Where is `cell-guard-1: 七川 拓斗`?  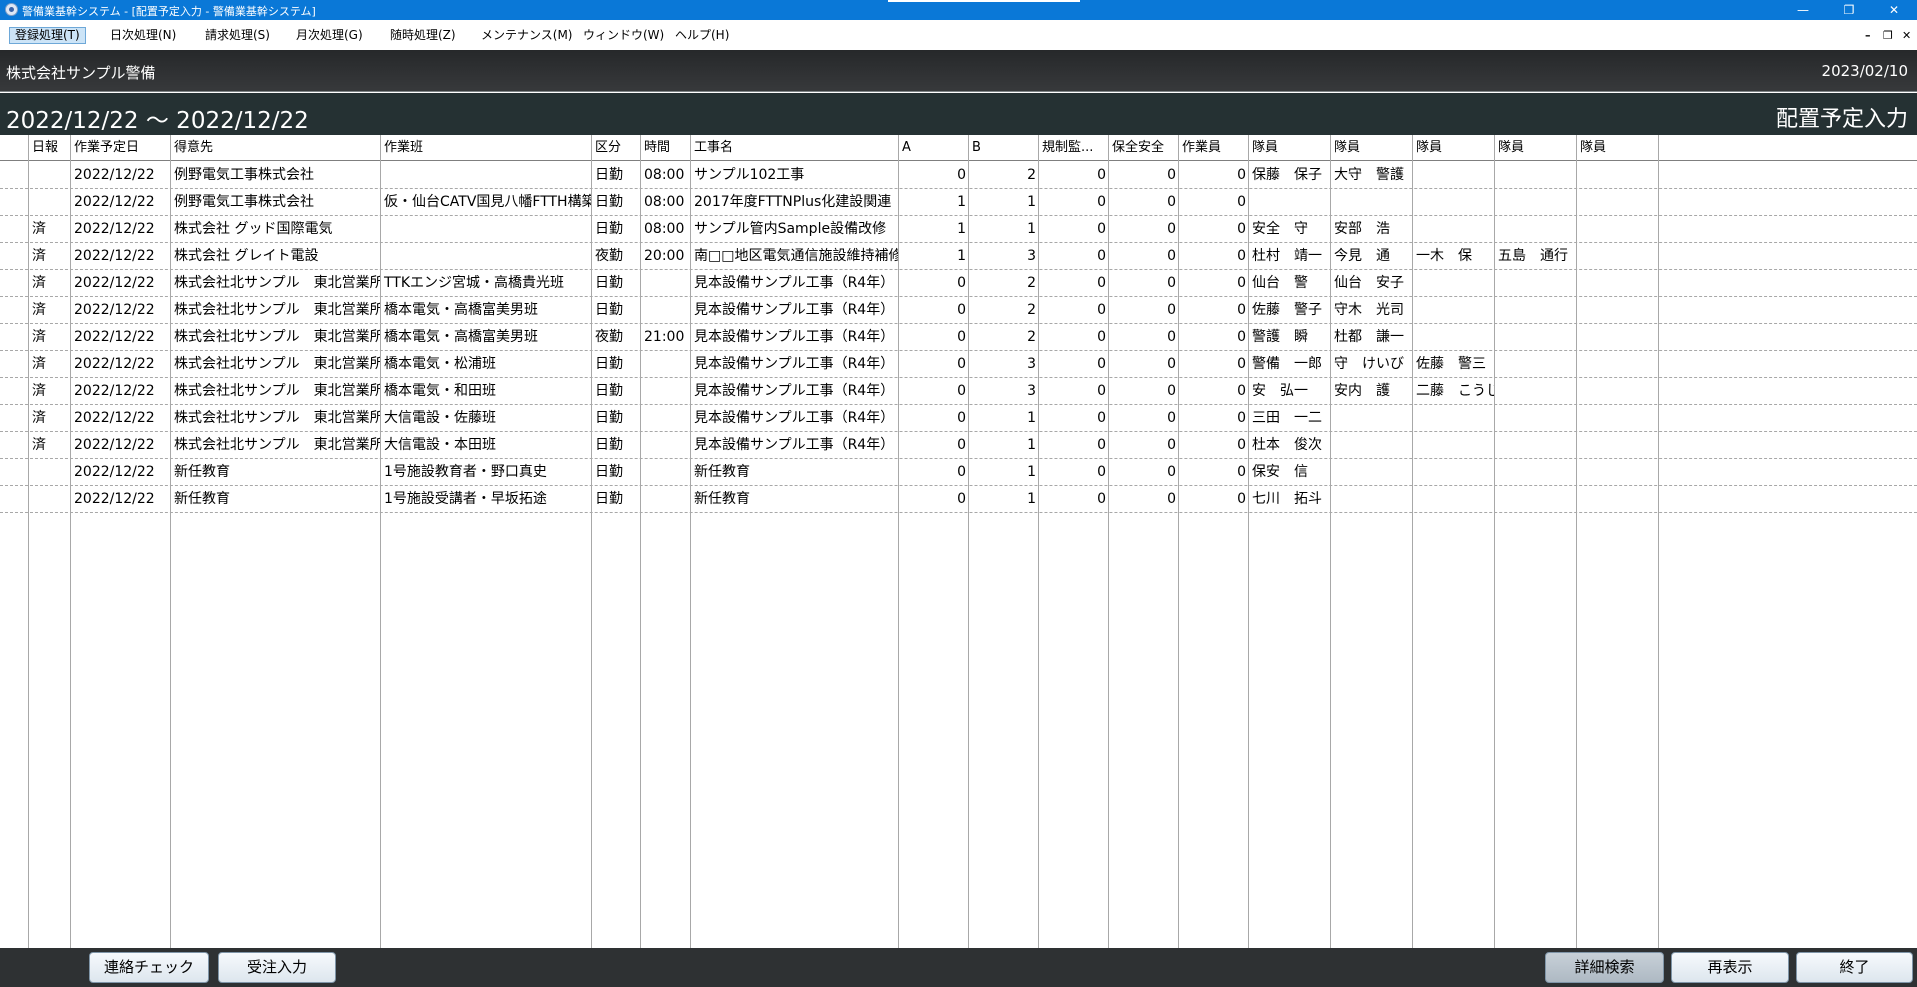
cell-guard-1: 七川 拓斗 is located at coordinates (1290, 499).